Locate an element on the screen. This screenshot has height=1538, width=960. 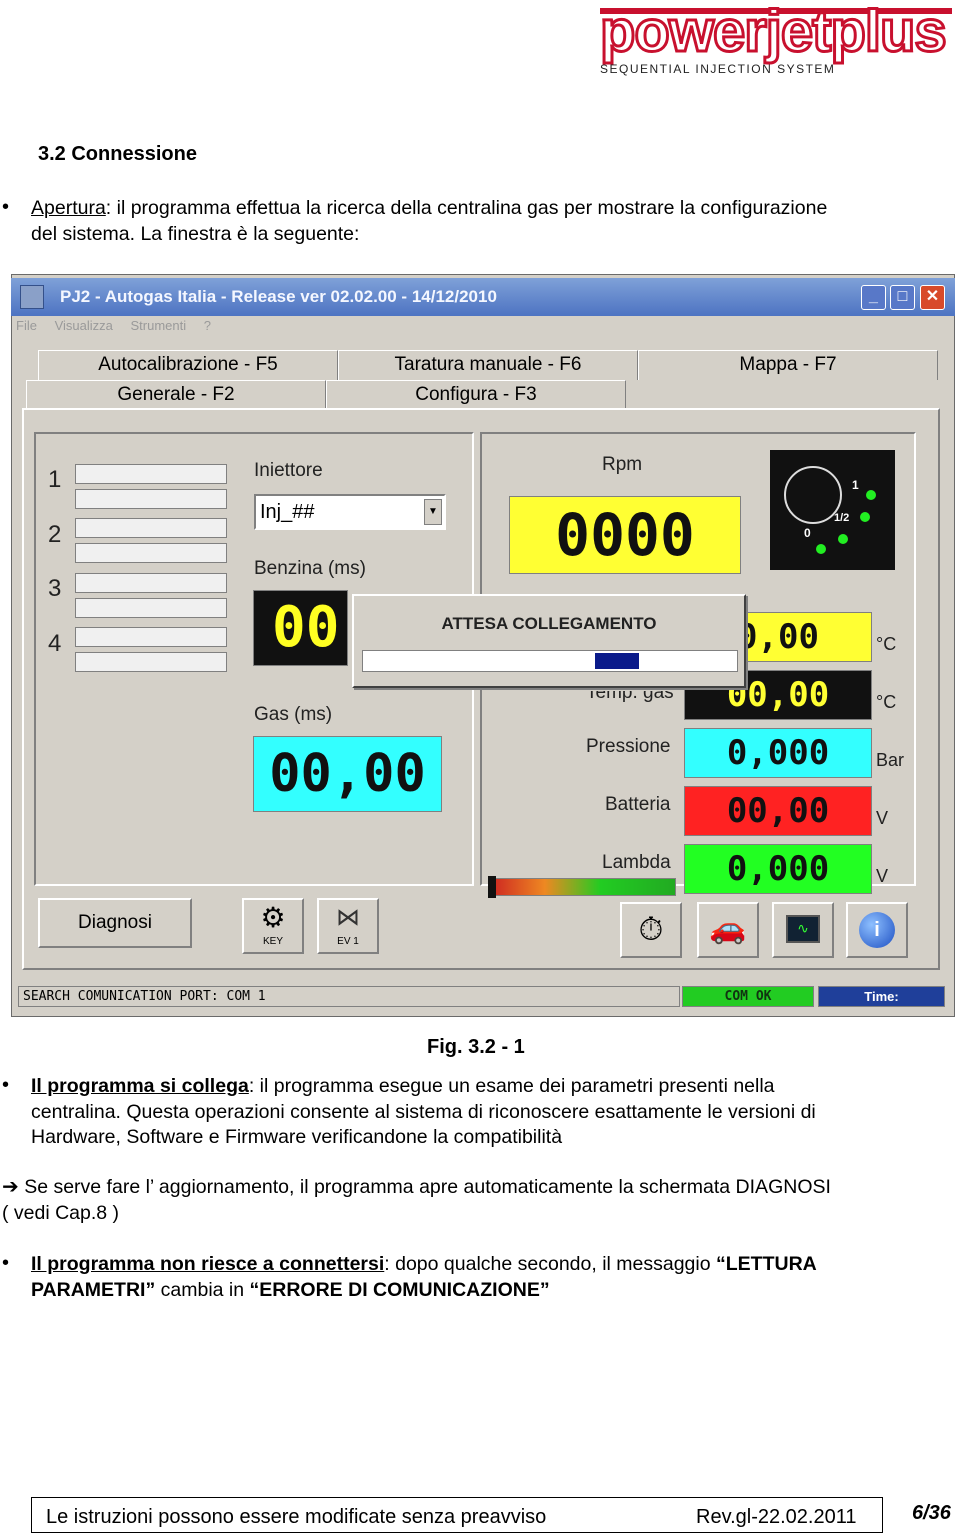
cylinder-3-bar-b is located at coordinates (151, 608).